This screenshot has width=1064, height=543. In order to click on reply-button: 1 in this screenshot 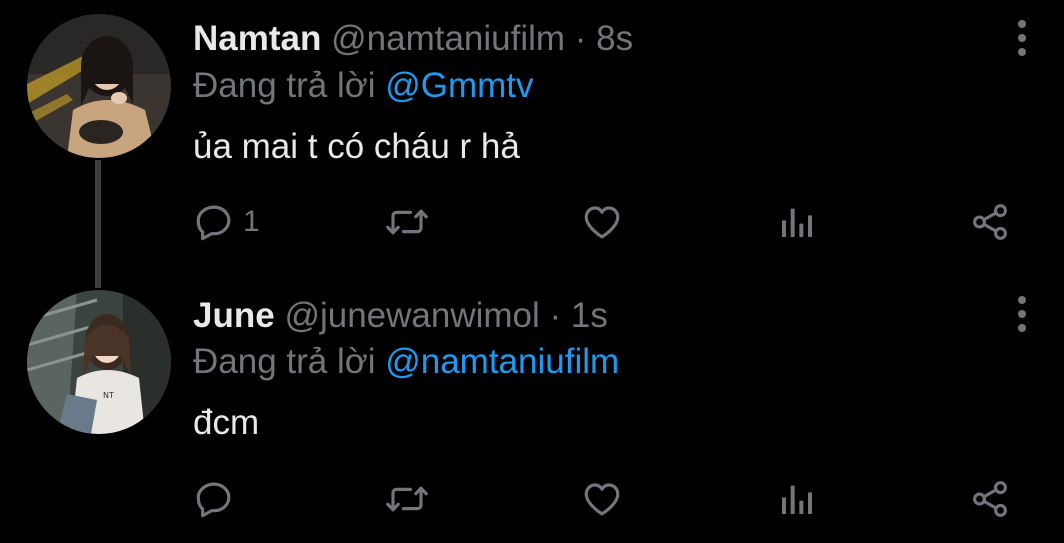, I will do `click(226, 222)`.